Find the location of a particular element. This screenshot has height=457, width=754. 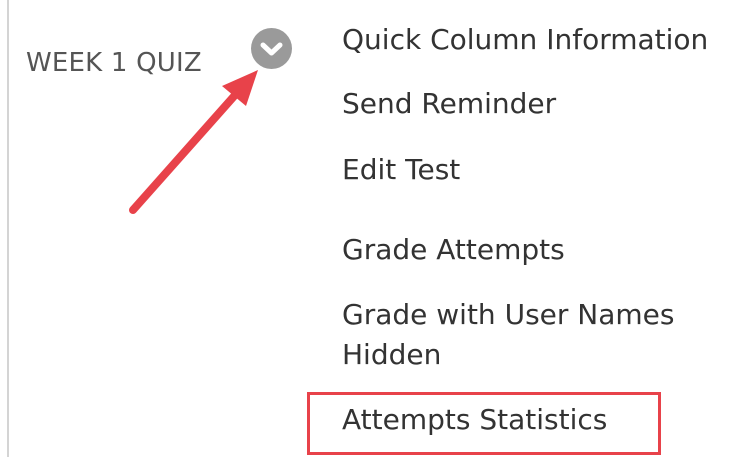

menu-item-grade-attempts: Grade Attempts is located at coordinates (453, 250).